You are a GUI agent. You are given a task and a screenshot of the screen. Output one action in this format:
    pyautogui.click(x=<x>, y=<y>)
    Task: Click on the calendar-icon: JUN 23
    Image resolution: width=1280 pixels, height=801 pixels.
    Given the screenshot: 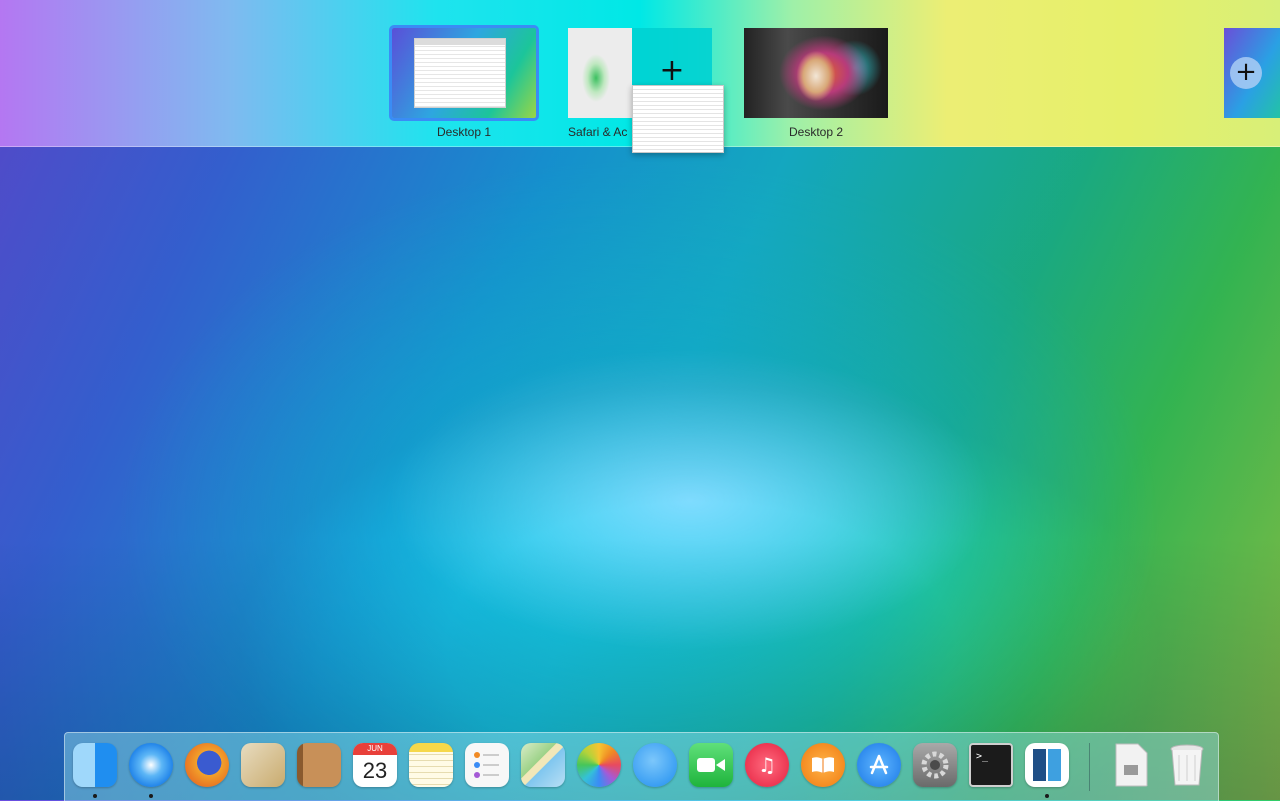 What is the action you would take?
    pyautogui.click(x=375, y=765)
    